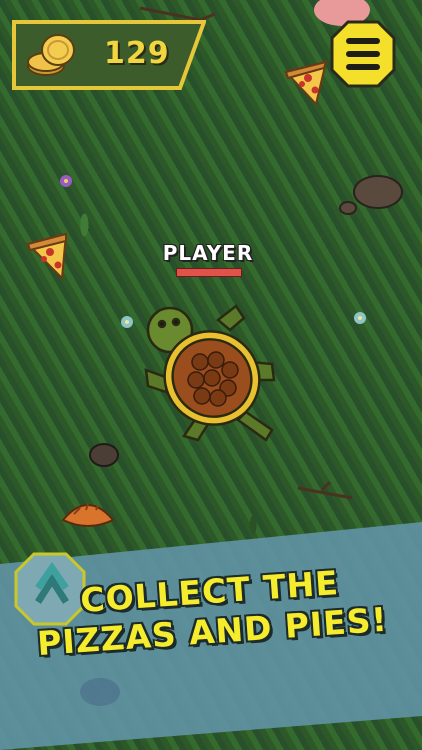 This screenshot has width=422, height=750. I want to click on player-name-label: PLAYER, so click(208, 253).